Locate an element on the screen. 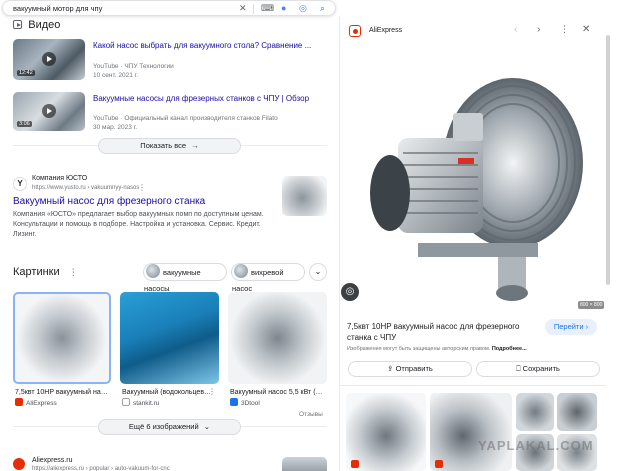 This screenshot has height=471, width=640. video-thumbnail: 3:06 is located at coordinates (49, 111).